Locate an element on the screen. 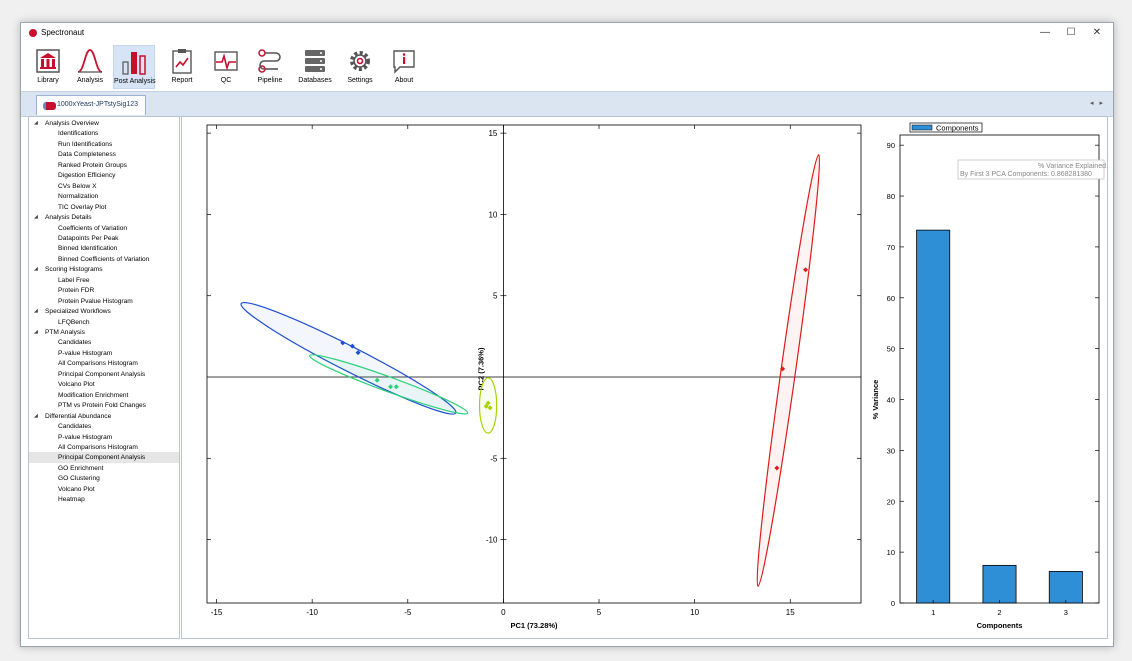 This screenshot has width=1132, height=661. tree-item: Coefficients of Variation is located at coordinates (104, 228).